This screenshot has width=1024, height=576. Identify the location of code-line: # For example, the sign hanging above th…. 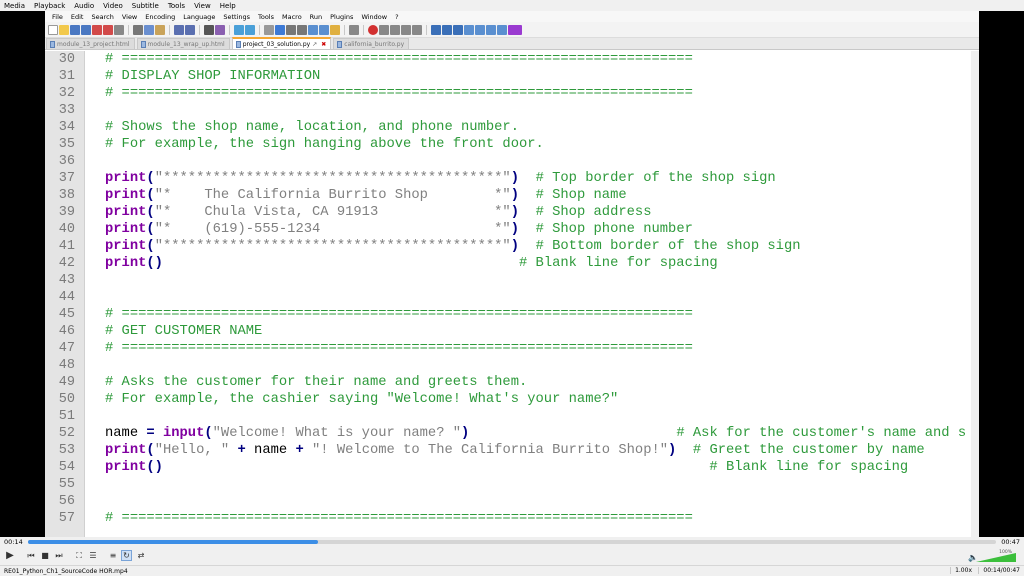
(324, 144).